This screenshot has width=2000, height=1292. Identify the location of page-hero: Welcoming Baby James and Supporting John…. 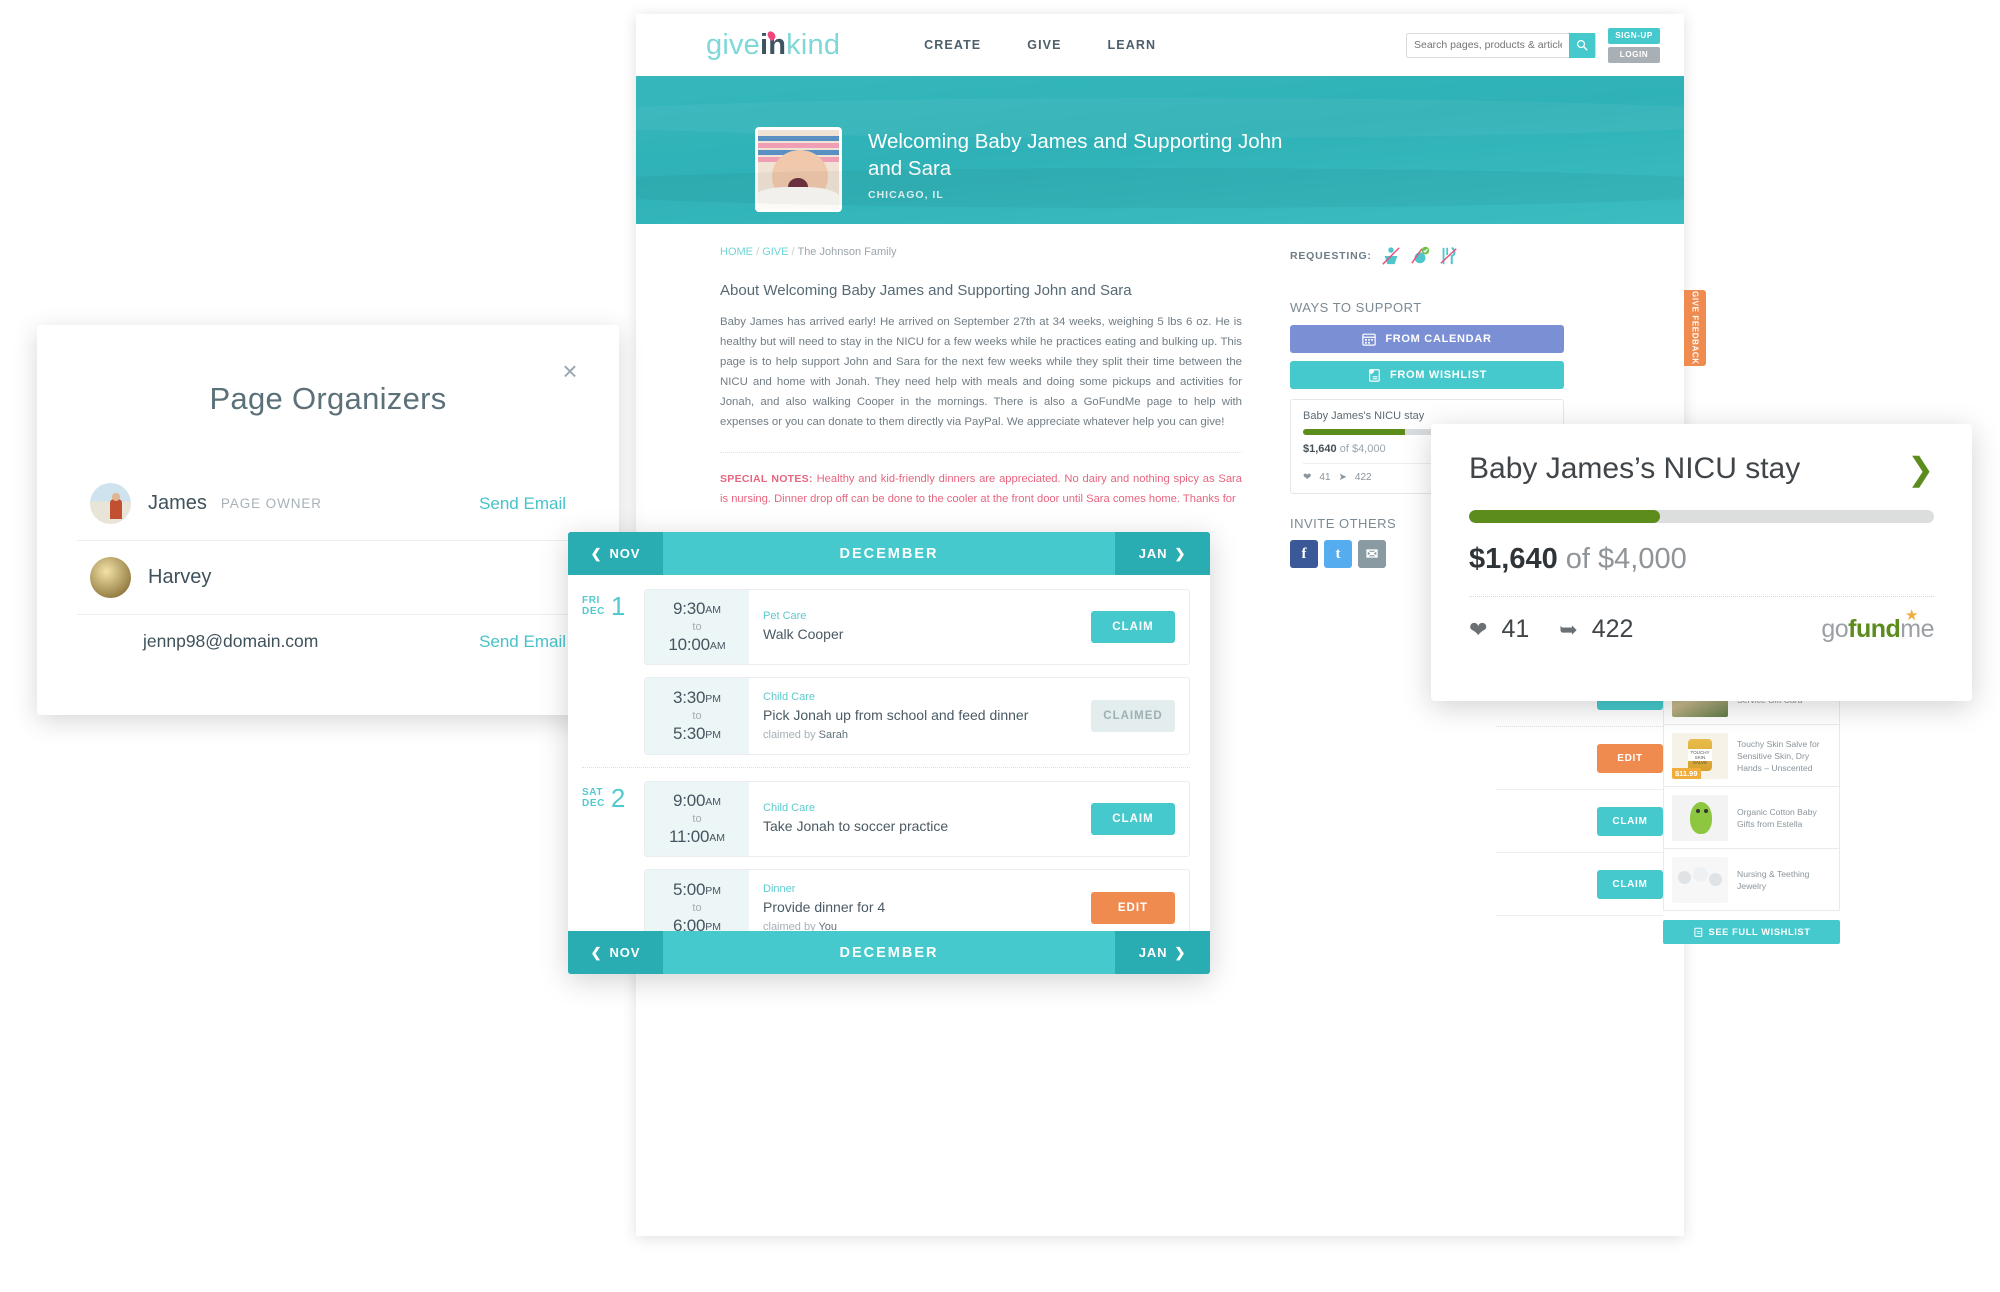
(1160, 150).